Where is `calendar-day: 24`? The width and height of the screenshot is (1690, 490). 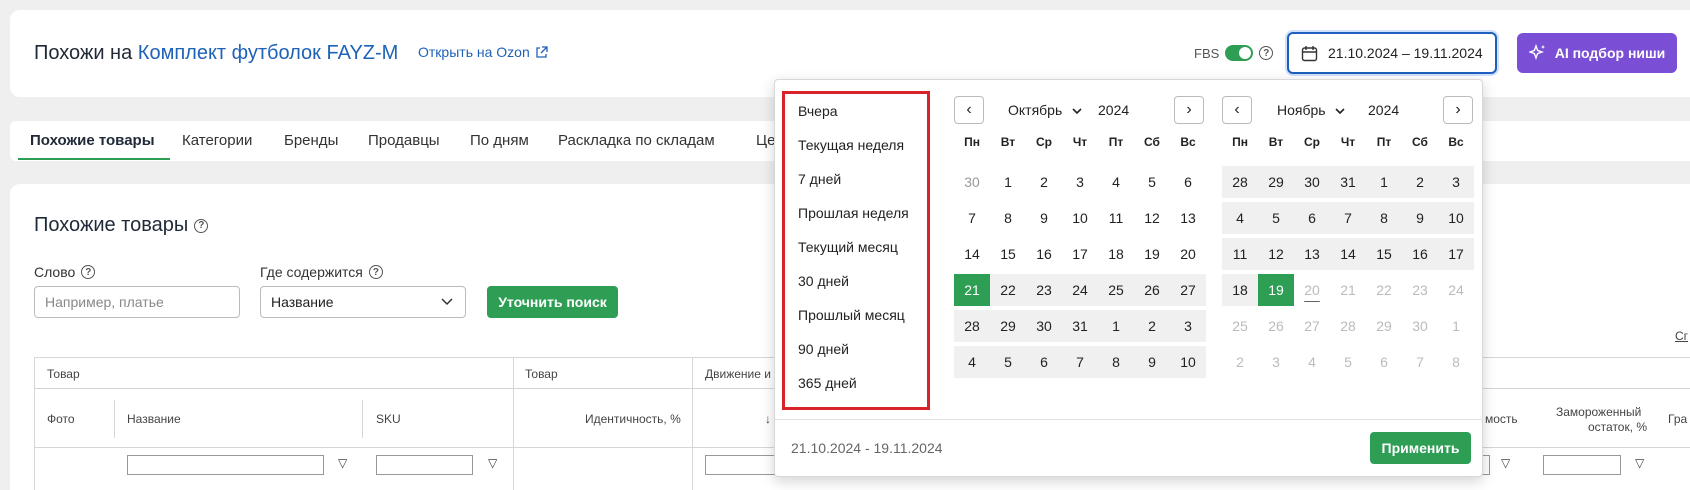 calendar-day: 24 is located at coordinates (1456, 290).